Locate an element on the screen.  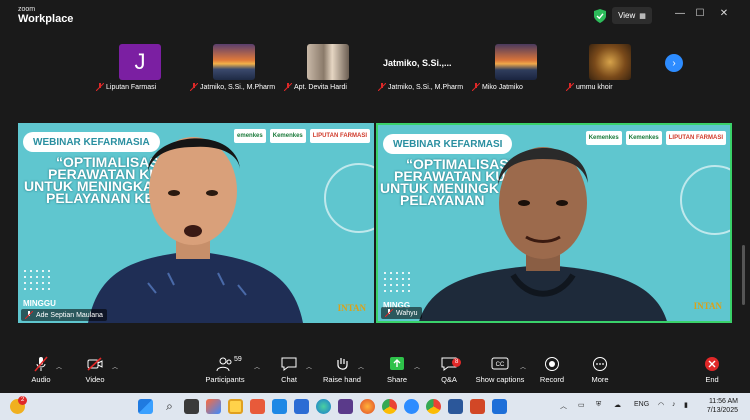
raise-hand-button: Raise hand is located at coordinates (342, 370).